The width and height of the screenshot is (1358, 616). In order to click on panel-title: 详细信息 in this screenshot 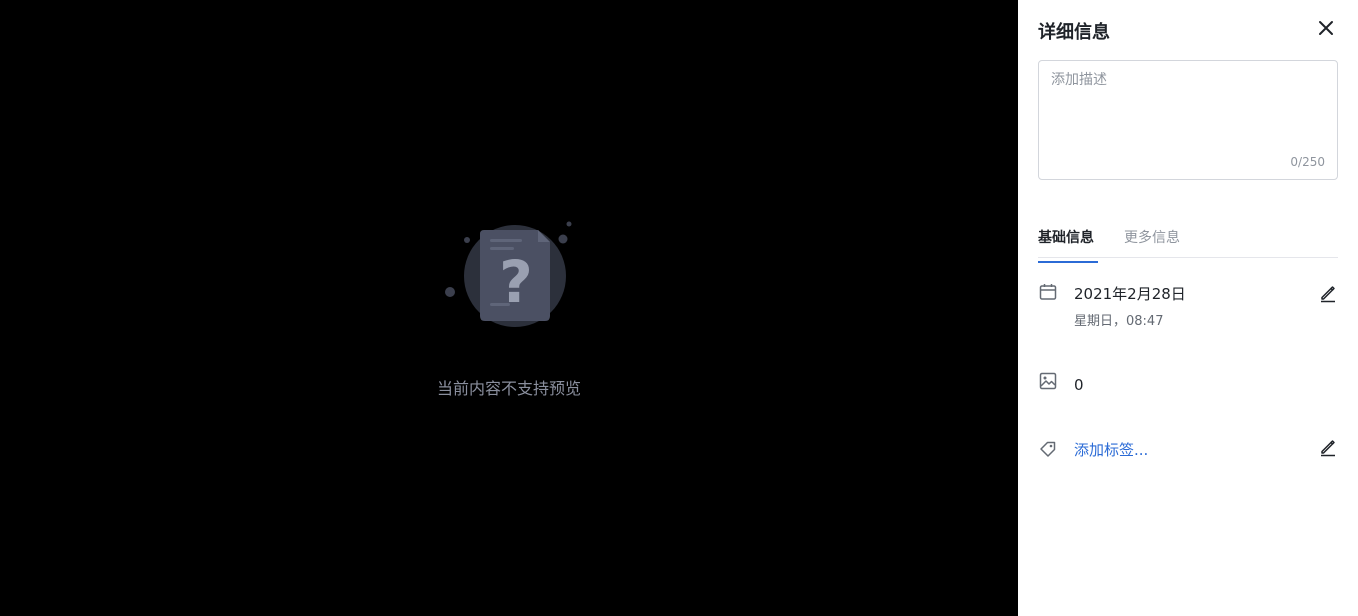, I will do `click(1074, 32)`.